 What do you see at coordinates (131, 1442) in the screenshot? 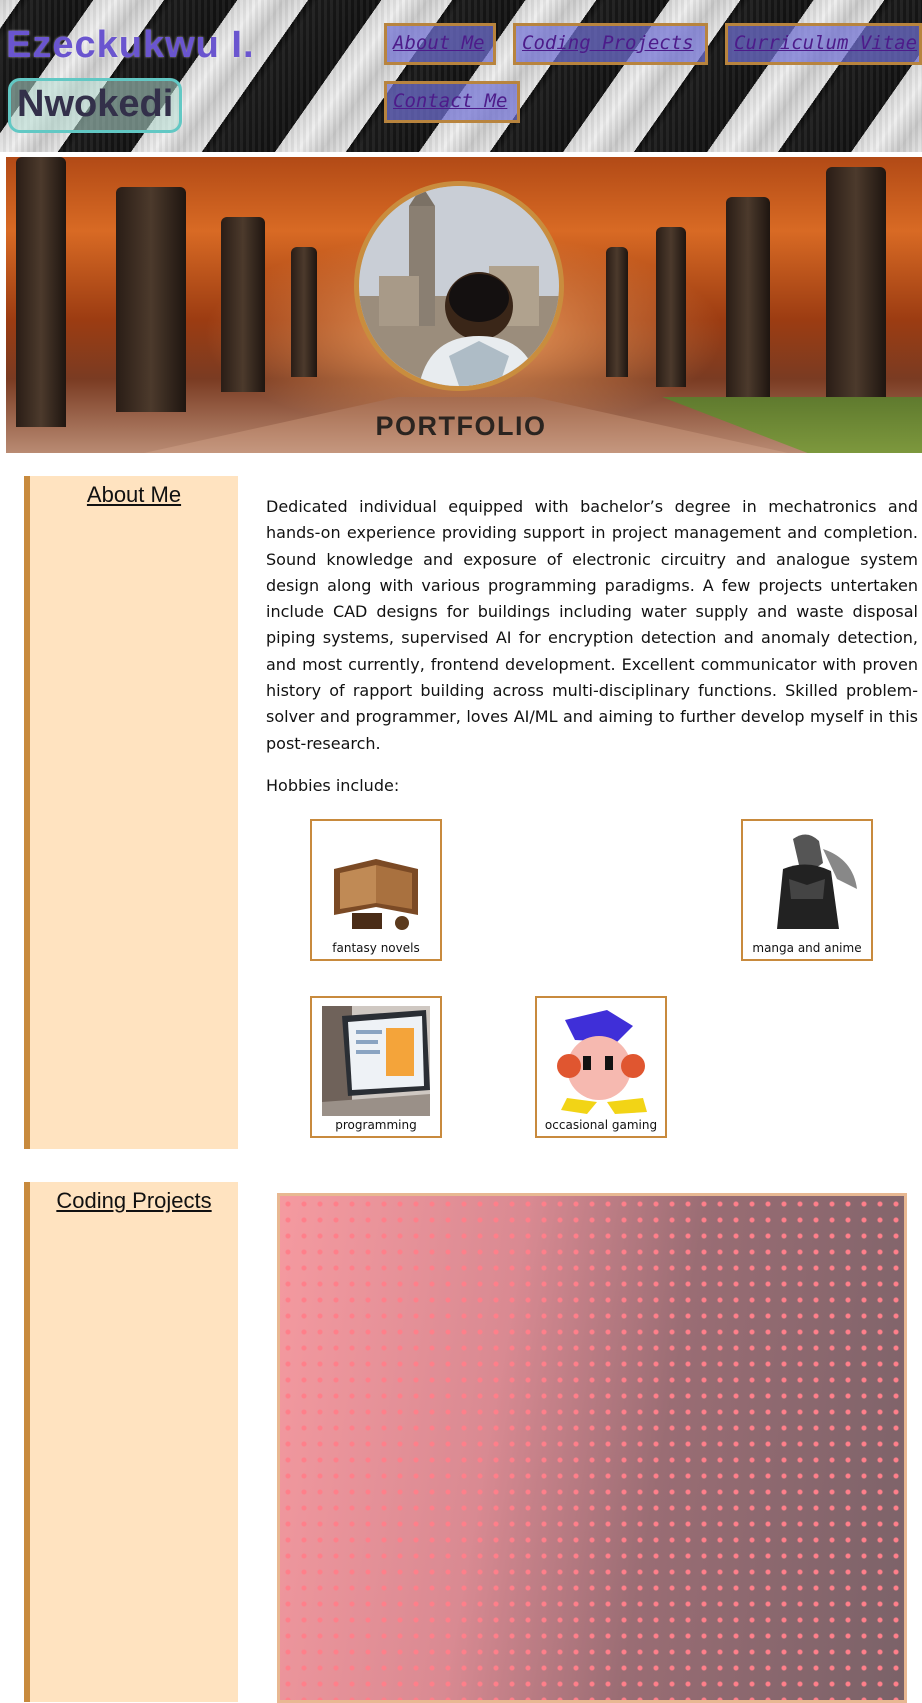
I see `projects-sidebar: Coding Projects` at bounding box center [131, 1442].